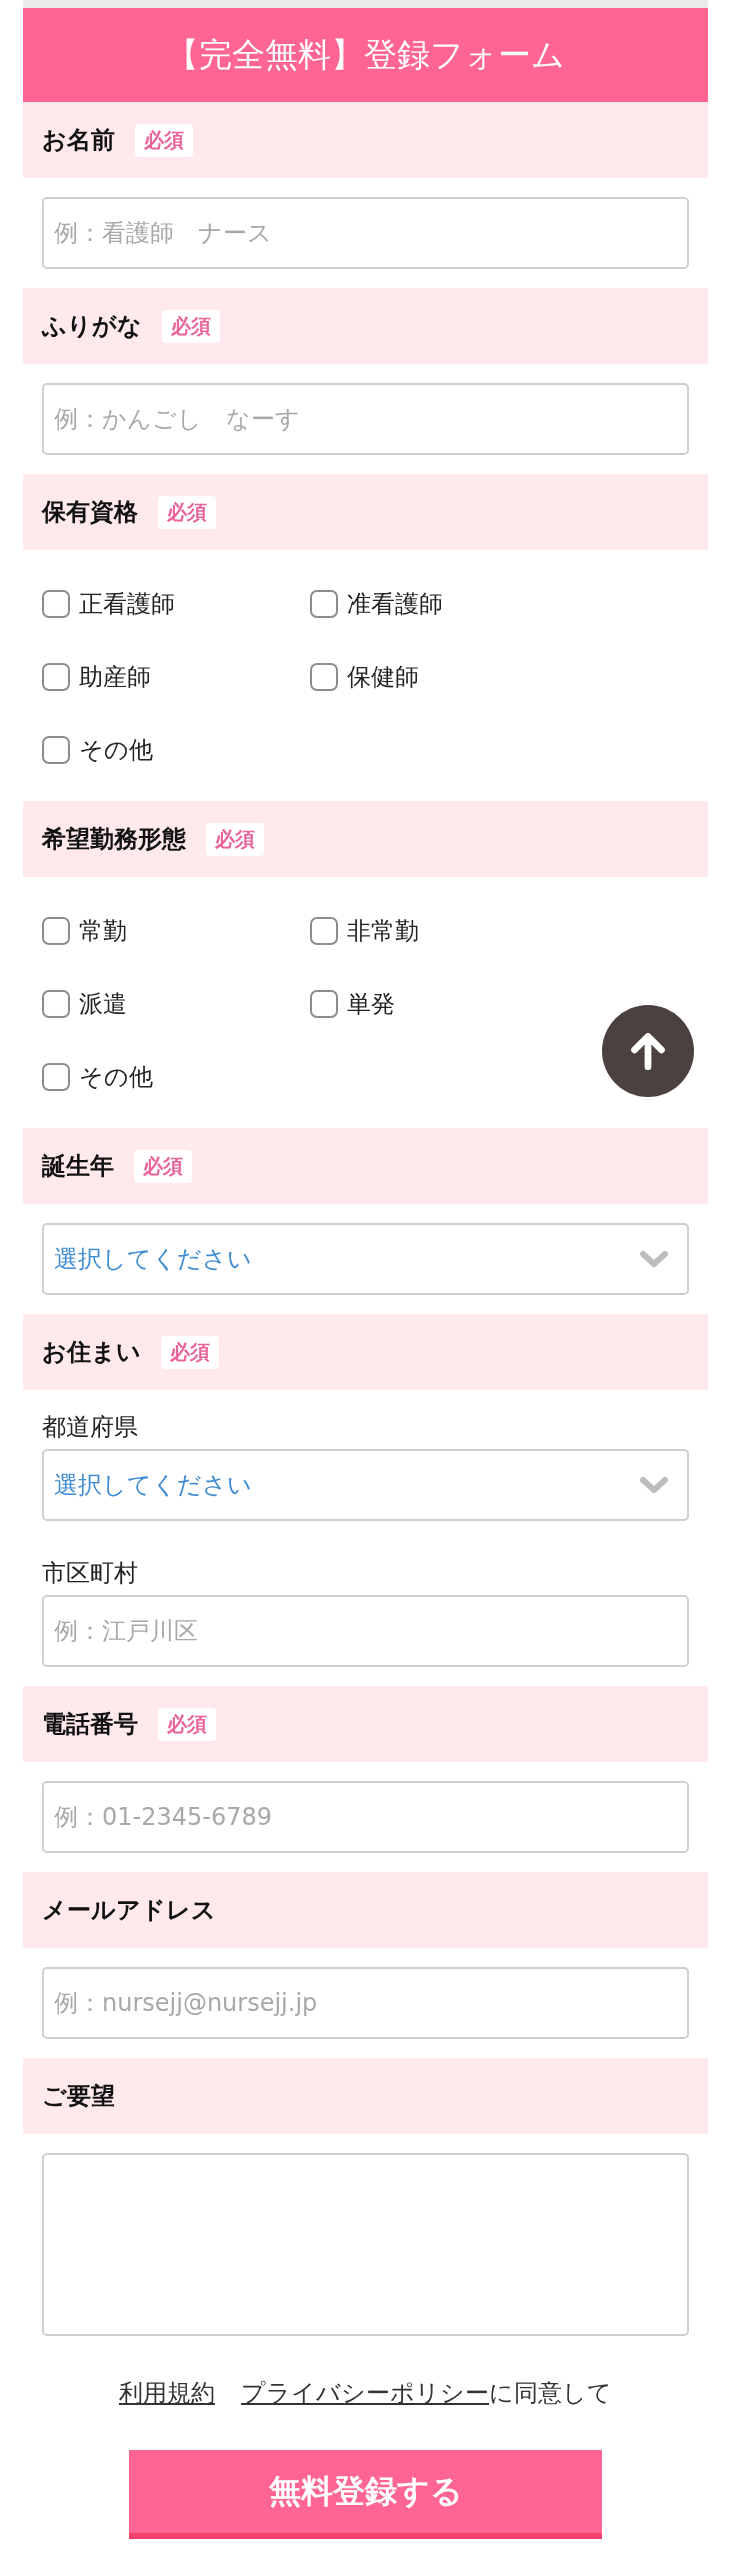  What do you see at coordinates (167, 2393) in the screenshot?
I see `terms-link: 利用規約` at bounding box center [167, 2393].